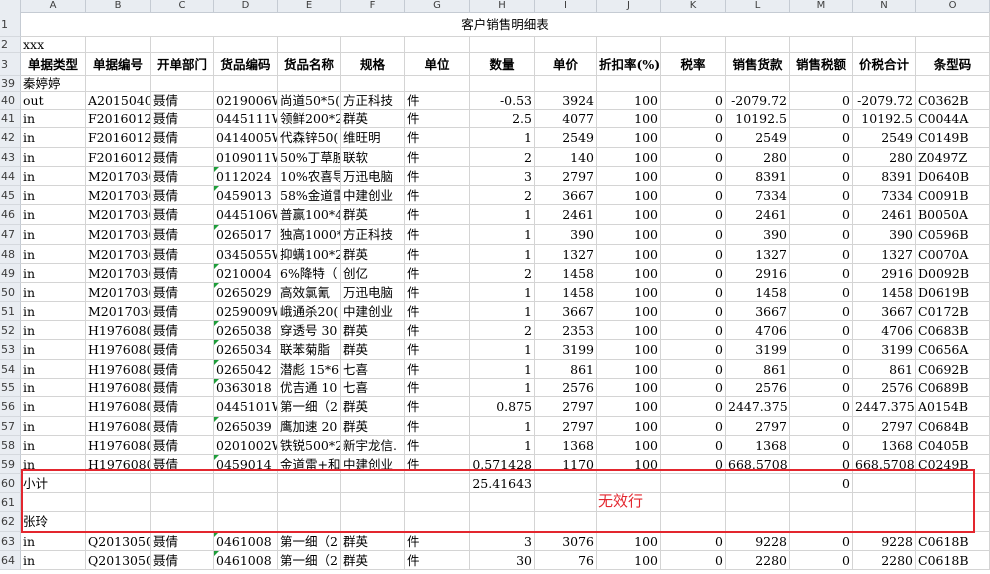  What do you see at coordinates (884, 176) in the screenshot?
I see `cell-n44: 8391` at bounding box center [884, 176].